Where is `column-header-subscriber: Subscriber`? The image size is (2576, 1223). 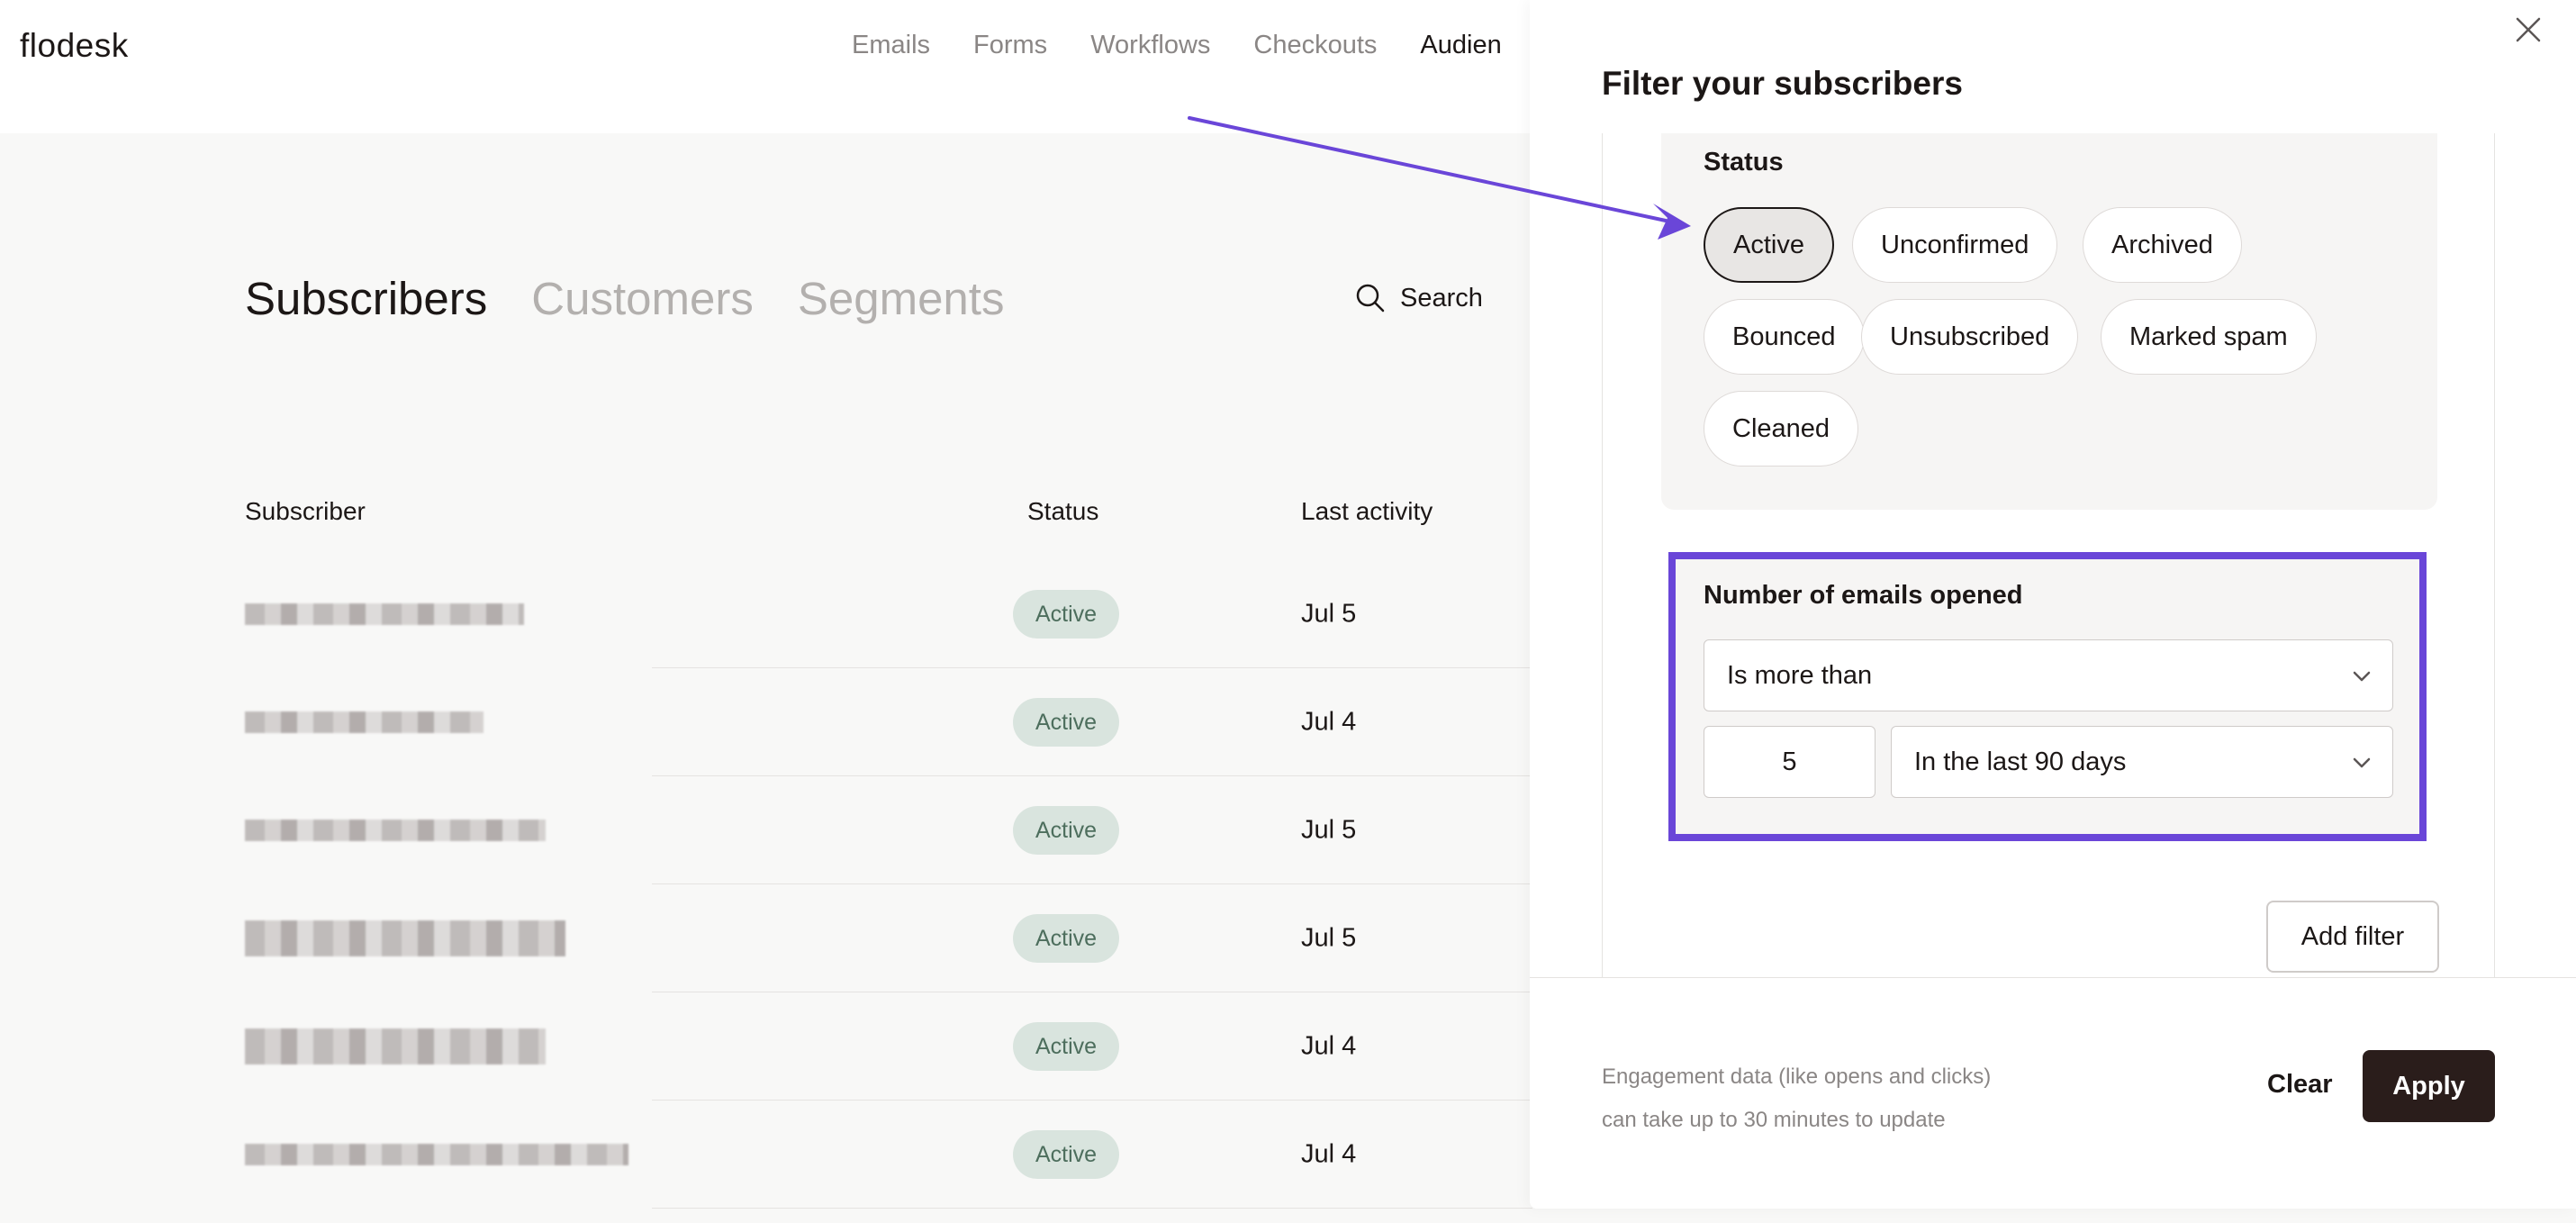
column-header-subscriber: Subscriber is located at coordinates (305, 512).